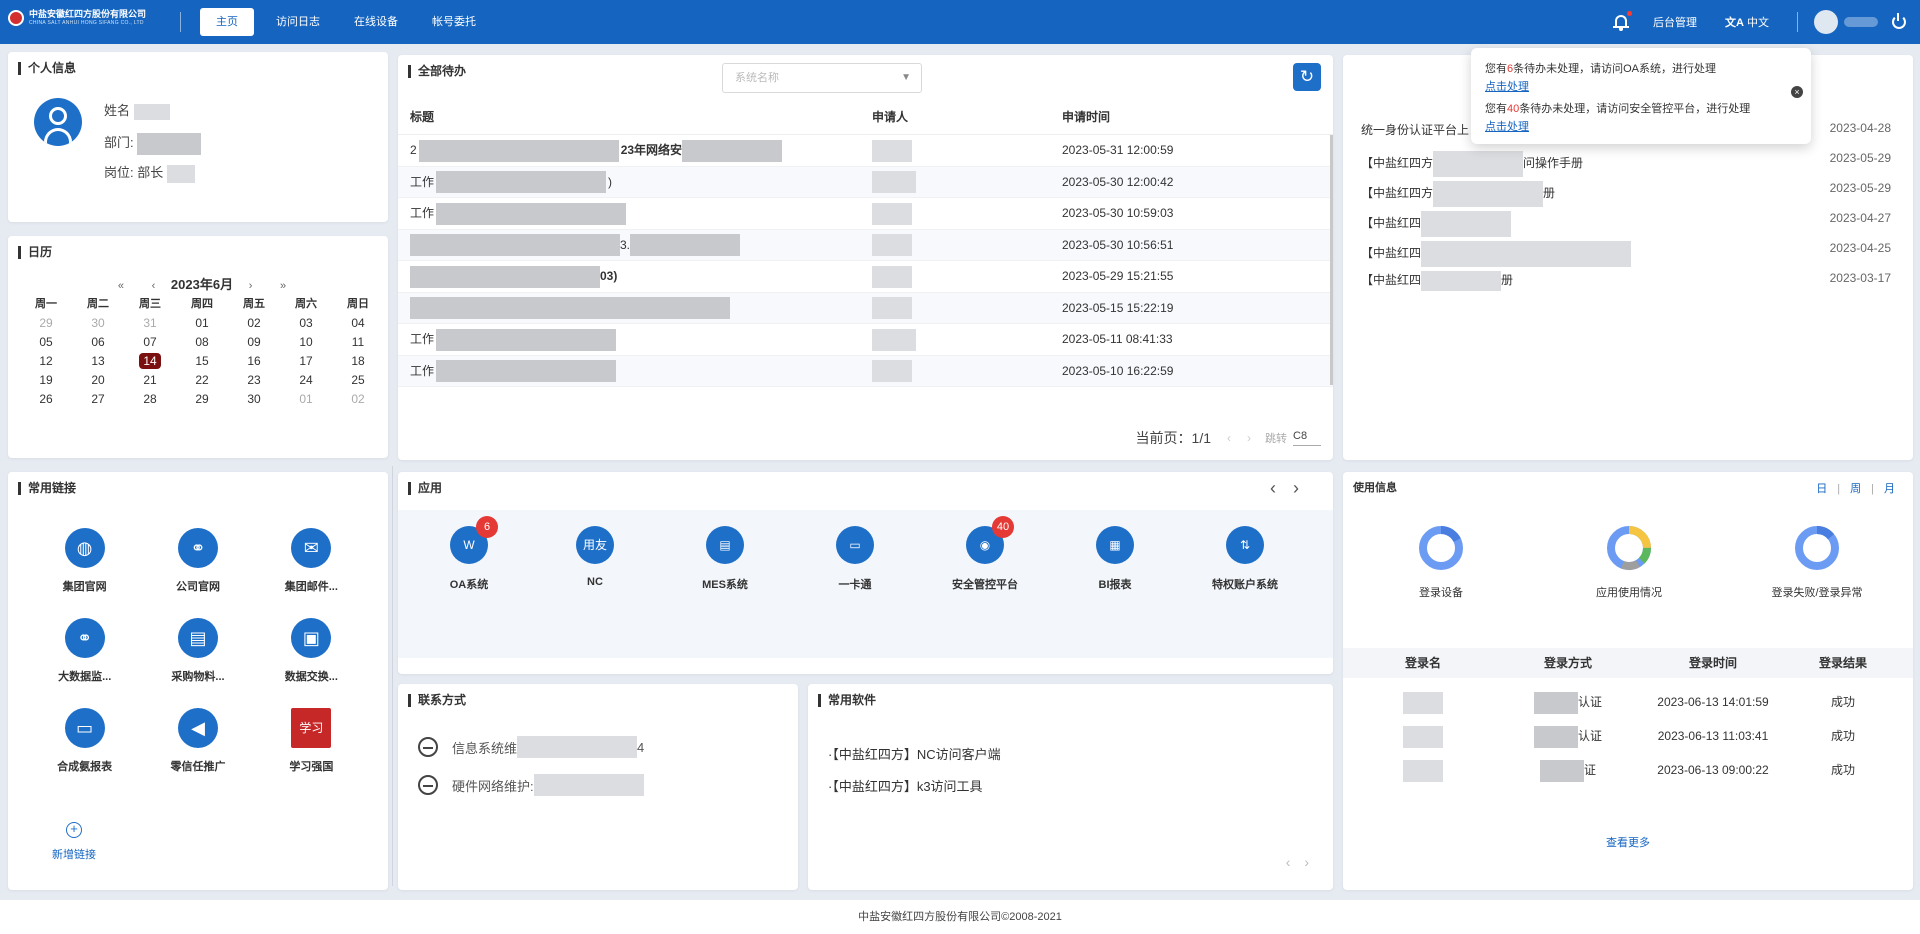  Describe the element at coordinates (150, 342) in the screenshot. I see `calendar-day: 07` at that location.